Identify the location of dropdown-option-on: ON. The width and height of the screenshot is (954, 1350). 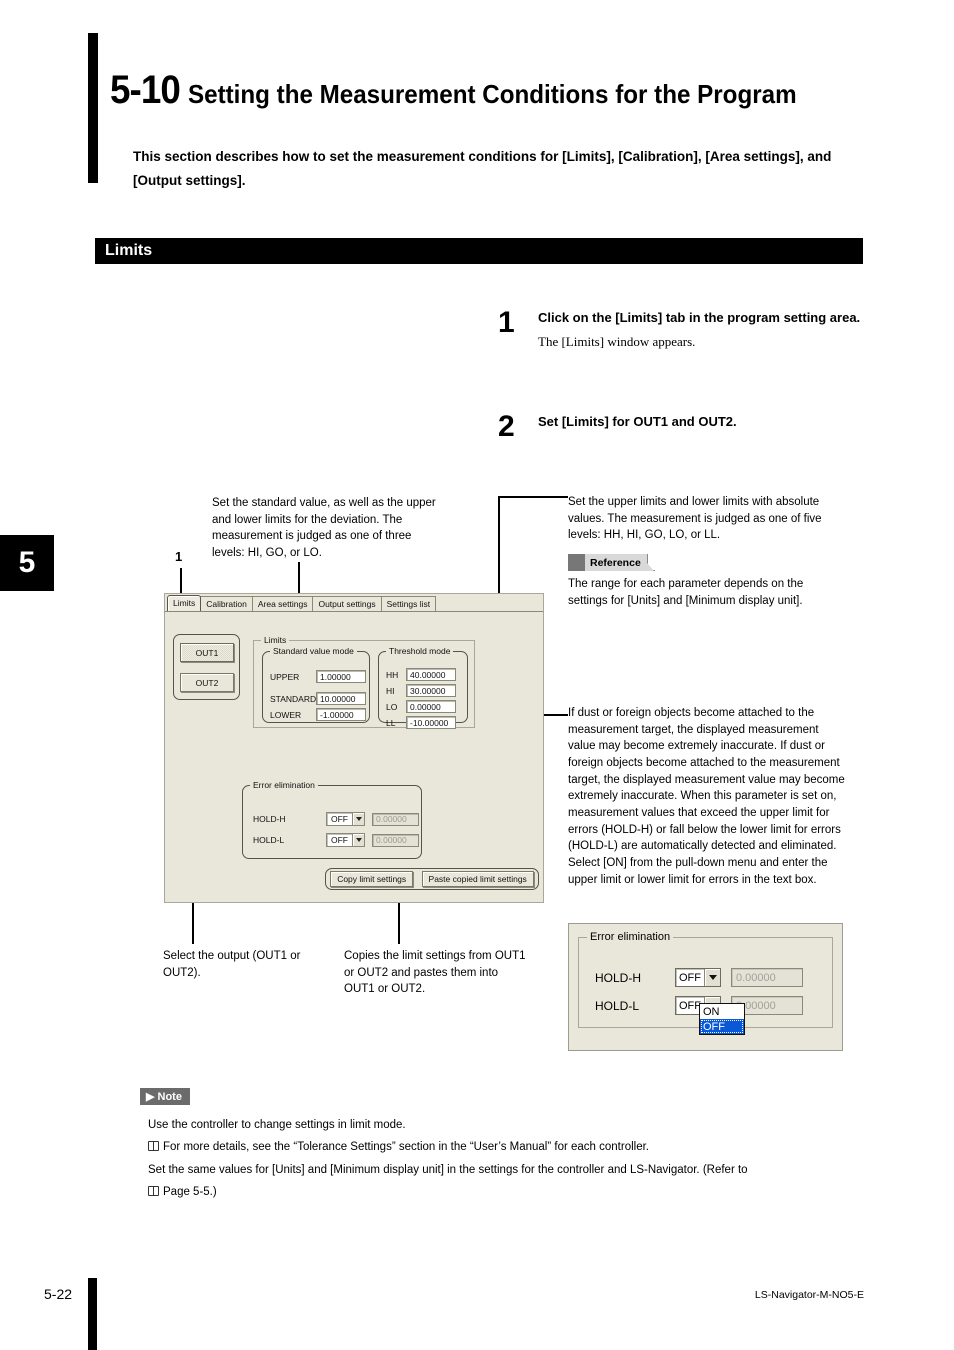
(722, 1011).